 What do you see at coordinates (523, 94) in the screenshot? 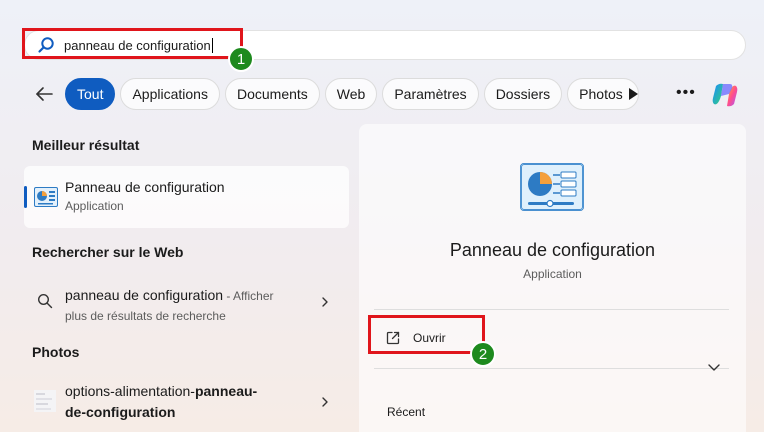
I see `tab-dossiers: Dossiers` at bounding box center [523, 94].